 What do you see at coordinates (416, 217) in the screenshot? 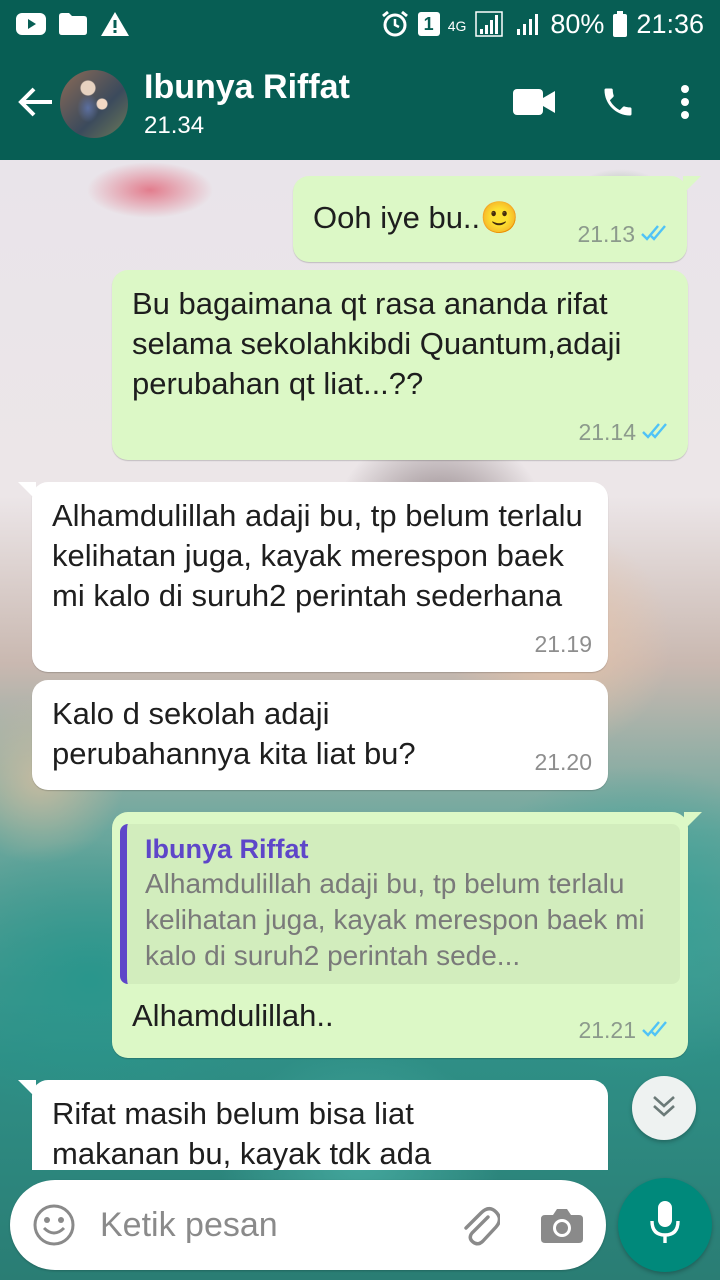
I see `message-text: Ooh iye bu..🙂` at bounding box center [416, 217].